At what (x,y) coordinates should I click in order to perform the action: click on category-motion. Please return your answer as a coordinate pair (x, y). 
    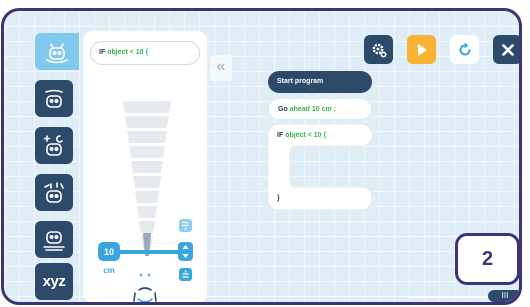
    Looking at the image, I should click on (57, 51).